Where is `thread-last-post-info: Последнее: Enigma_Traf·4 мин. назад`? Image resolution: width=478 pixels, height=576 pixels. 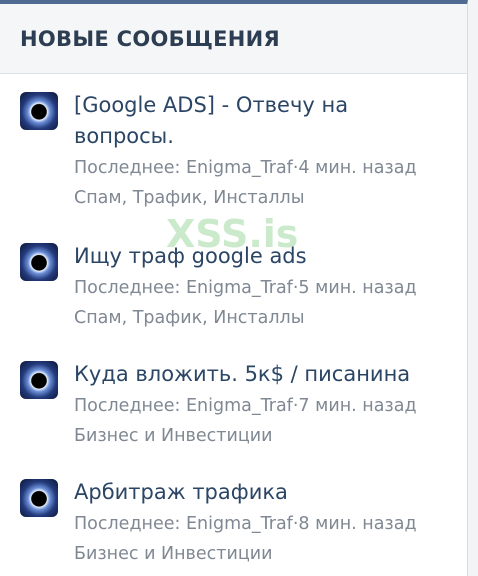 thread-last-post-info: Последнее: Enigma_Traf·4 мин. назад is located at coordinates (245, 168).